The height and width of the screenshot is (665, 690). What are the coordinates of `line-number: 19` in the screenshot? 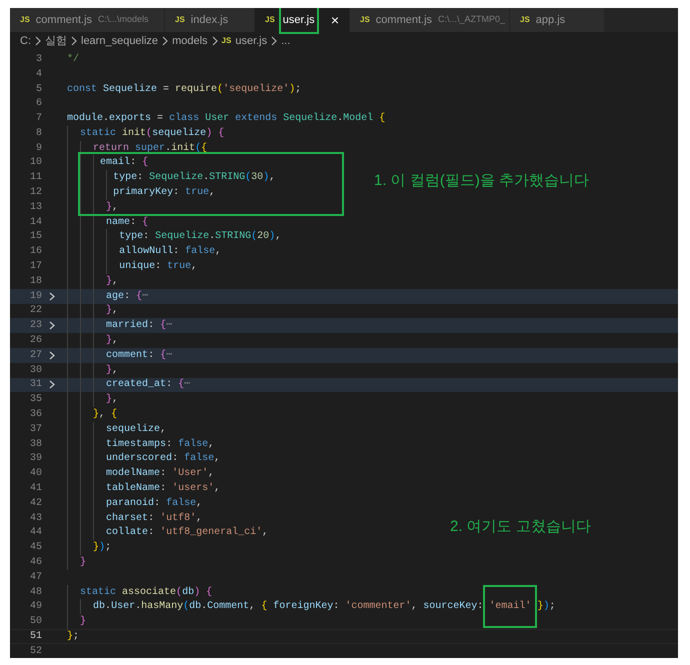 It's located at (35, 297).